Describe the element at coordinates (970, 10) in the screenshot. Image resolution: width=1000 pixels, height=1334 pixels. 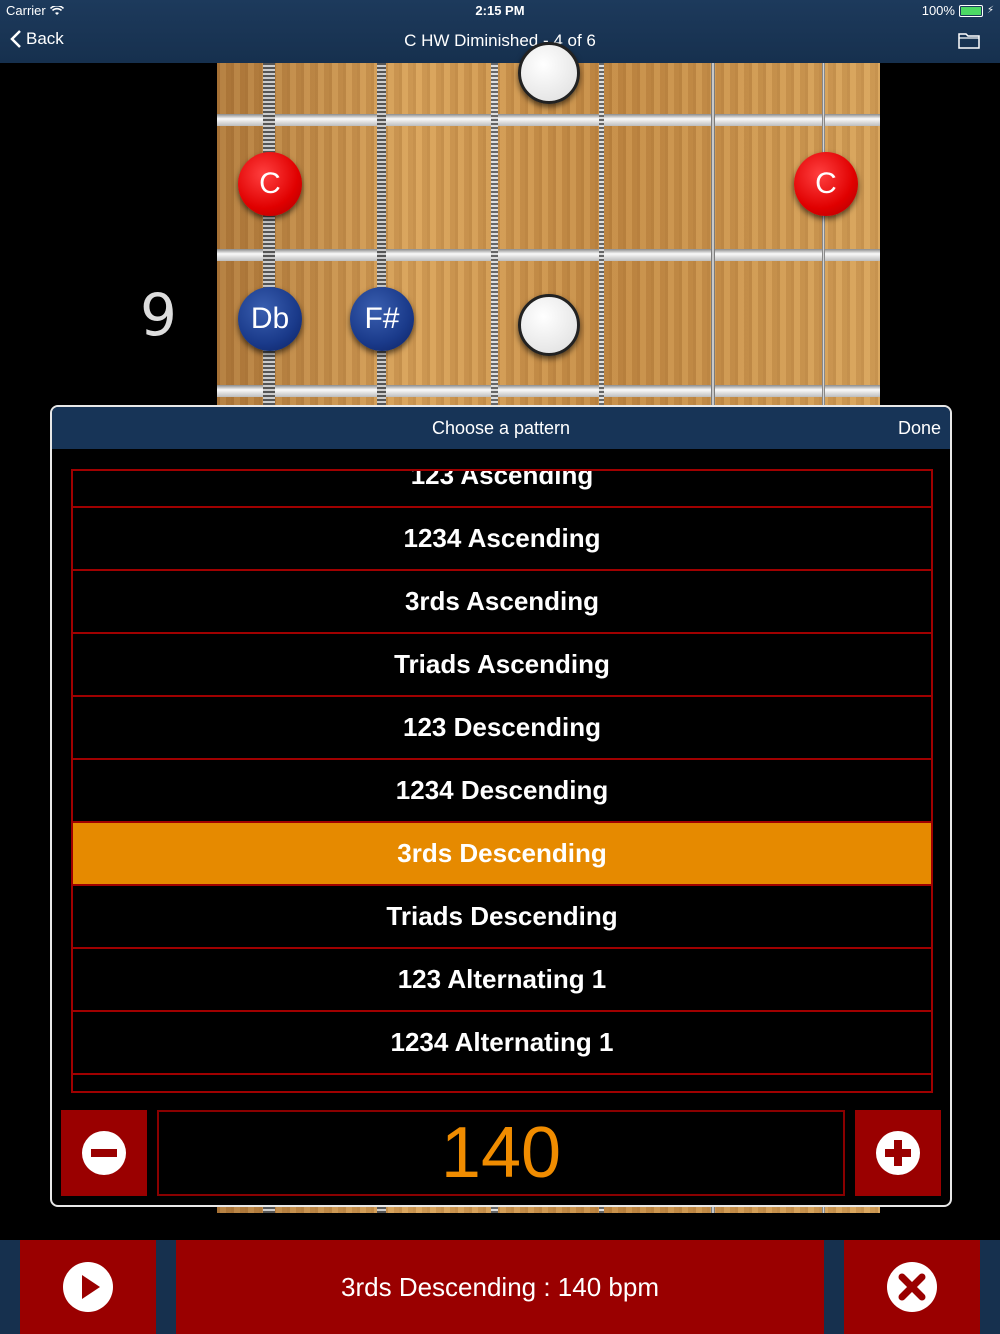
I see `battery-icon` at that location.